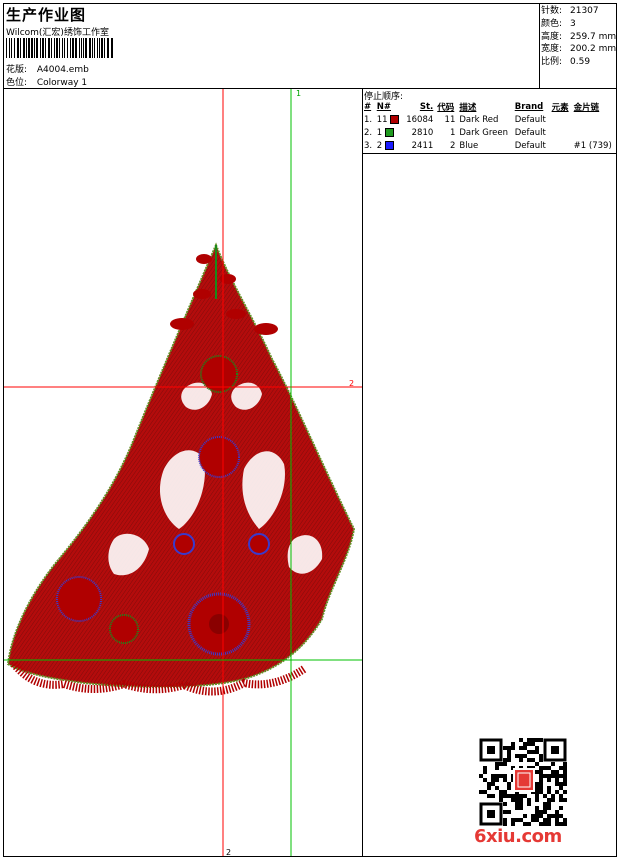 The height and width of the screenshot is (860, 620). What do you see at coordinates (539, 46) in the screenshot?
I see `specs-divider` at bounding box center [539, 46].